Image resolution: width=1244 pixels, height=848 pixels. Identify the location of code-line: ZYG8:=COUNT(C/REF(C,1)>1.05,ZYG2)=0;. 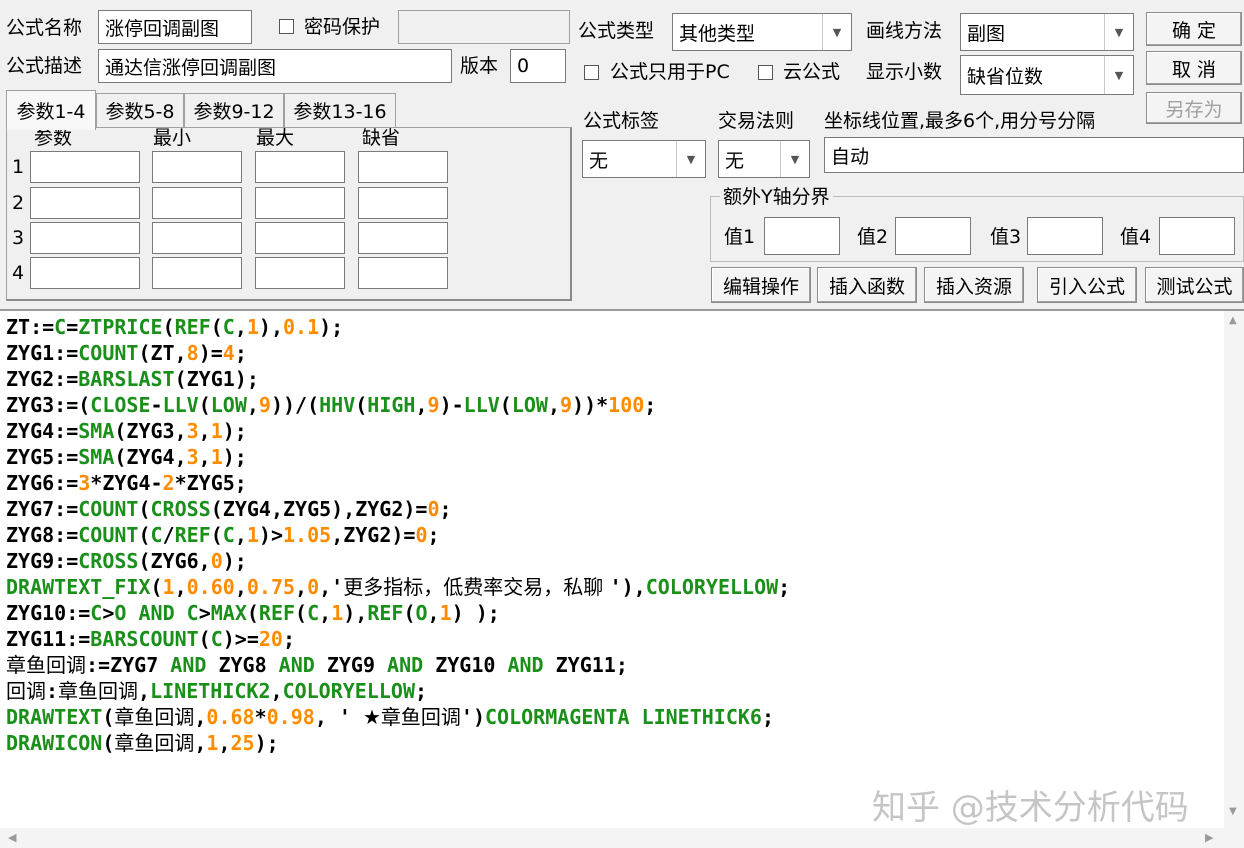
(398, 535).